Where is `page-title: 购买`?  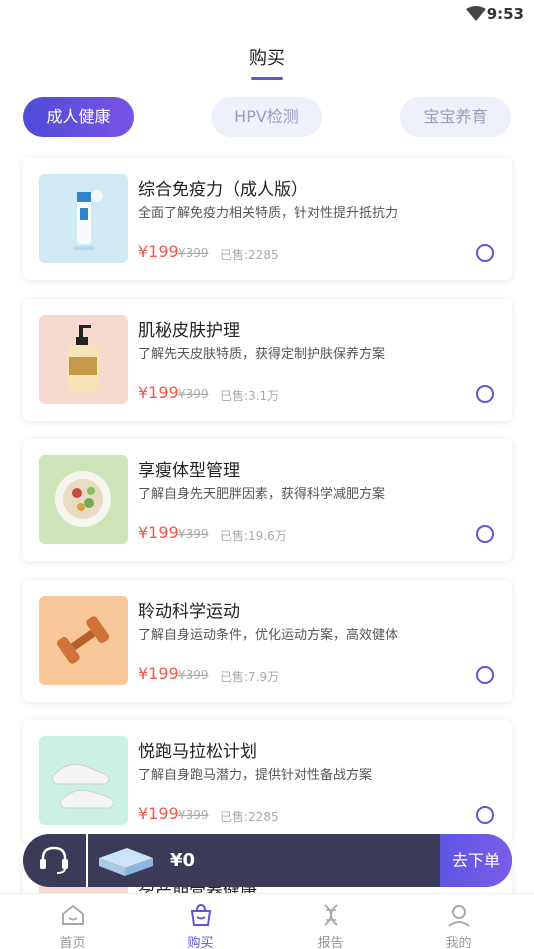 page-title: 购买 is located at coordinates (267, 58).